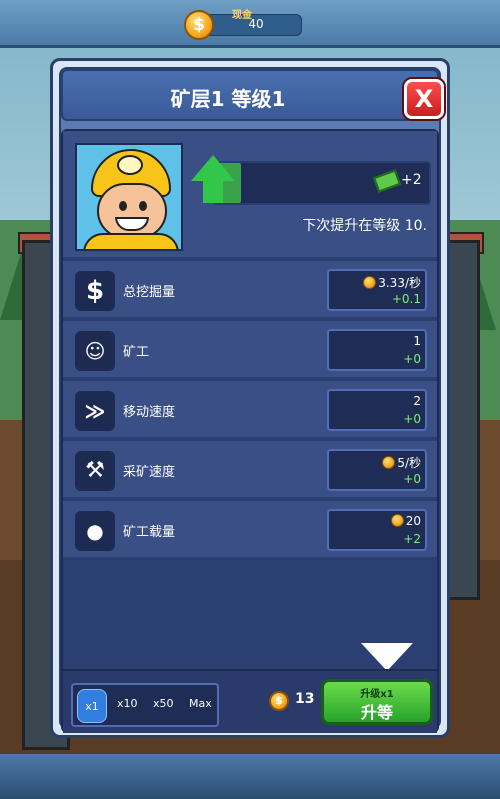  I want to click on face, so click(132, 211).